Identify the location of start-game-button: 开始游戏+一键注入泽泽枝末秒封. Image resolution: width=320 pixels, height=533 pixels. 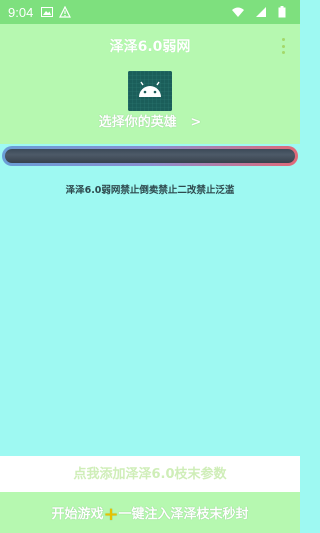
(150, 514).